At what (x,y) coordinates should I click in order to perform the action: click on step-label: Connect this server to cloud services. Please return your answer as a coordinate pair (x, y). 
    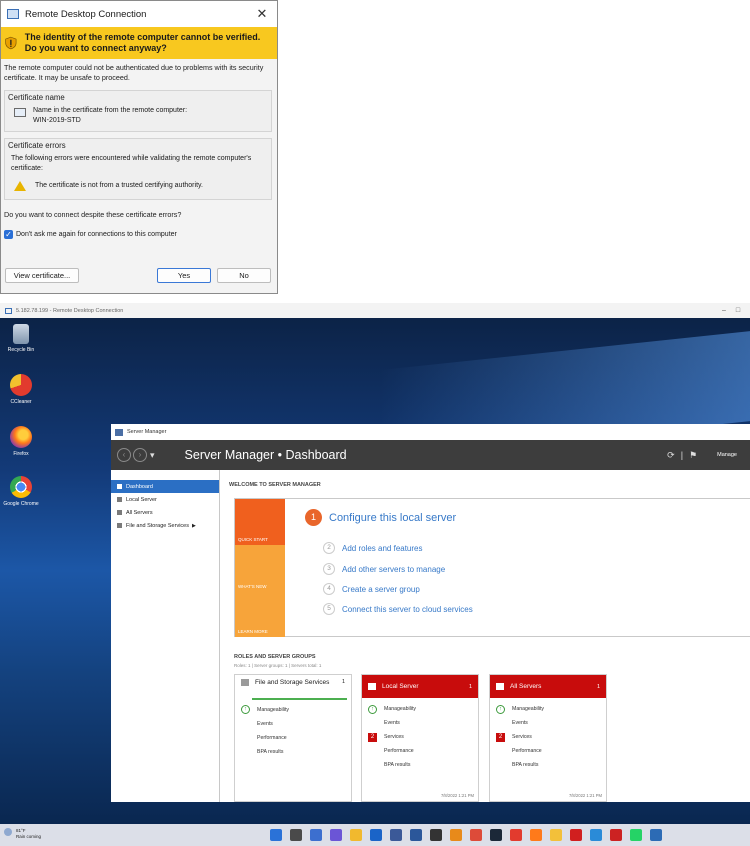
    Looking at the image, I should click on (407, 609).